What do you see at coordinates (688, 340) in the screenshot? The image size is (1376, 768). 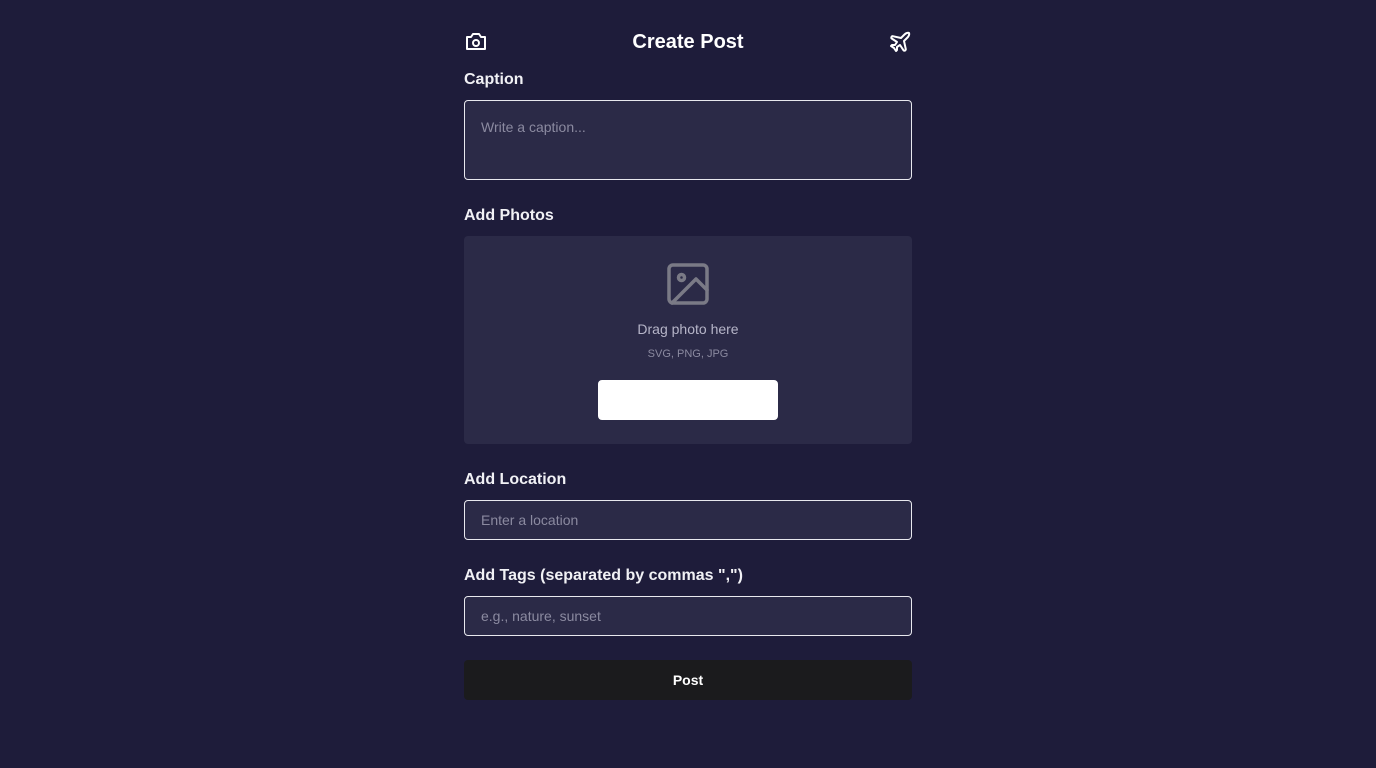 I see `photo-dropzone: Drag photo here SVG, PNG, JPG` at bounding box center [688, 340].